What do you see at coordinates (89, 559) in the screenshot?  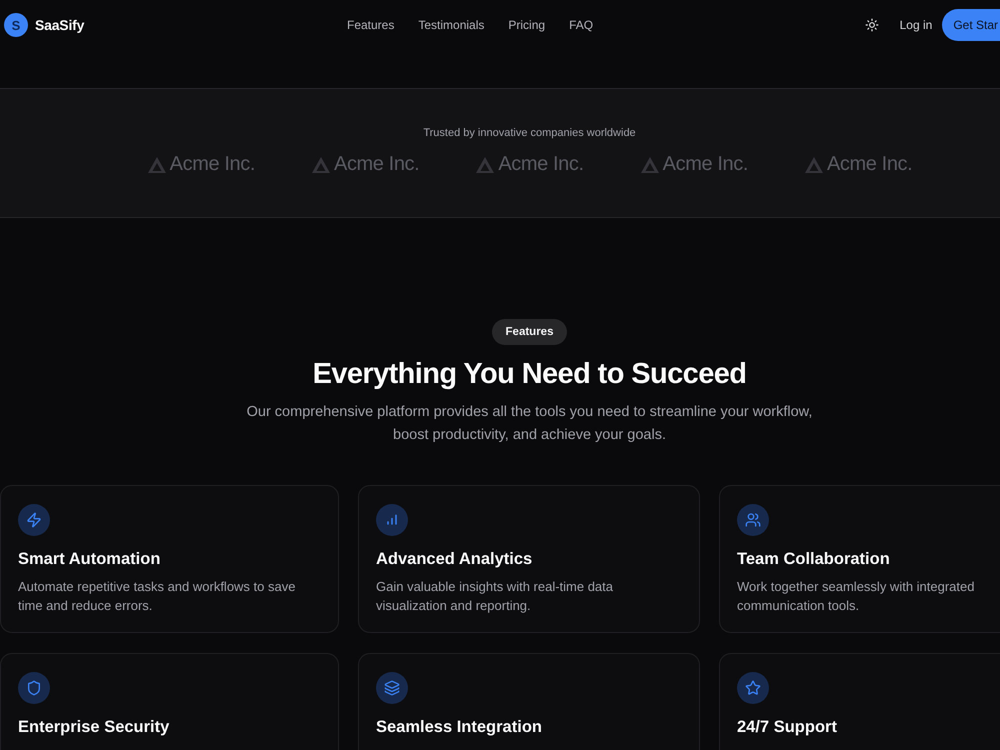 I see `feature-title: Smart Automation` at bounding box center [89, 559].